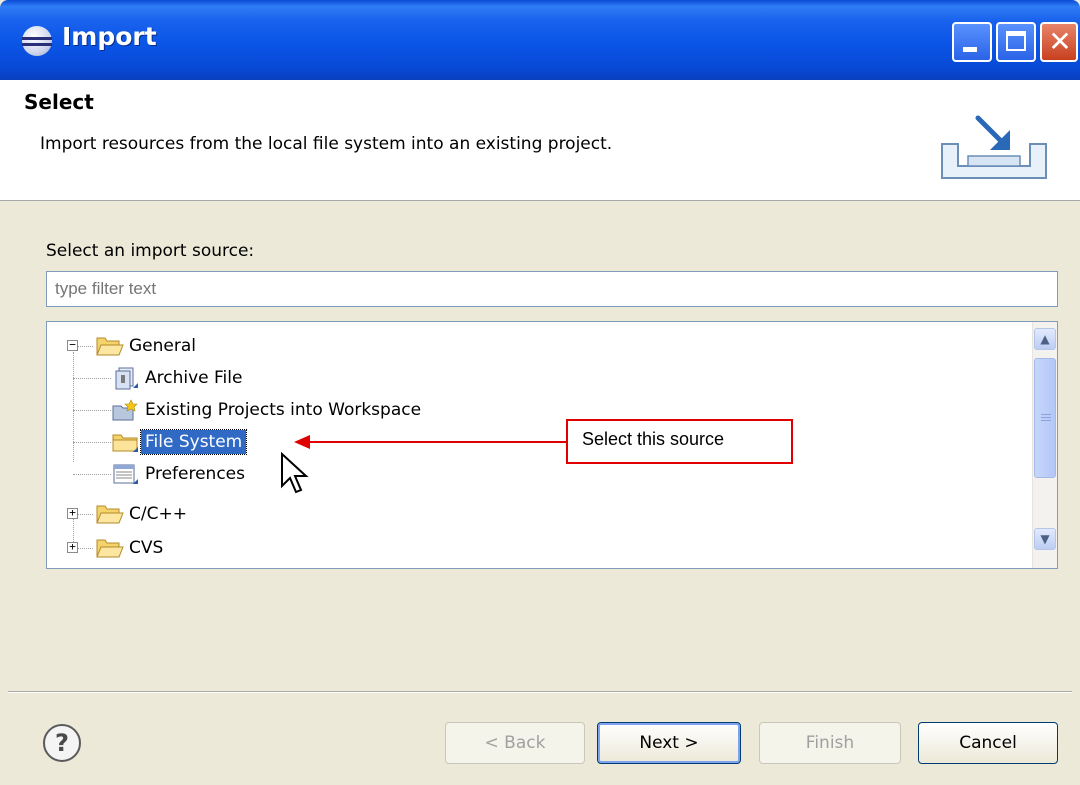 The height and width of the screenshot is (785, 1080). Describe the element at coordinates (162, 346) in the screenshot. I see `tree-item-label: General` at that location.